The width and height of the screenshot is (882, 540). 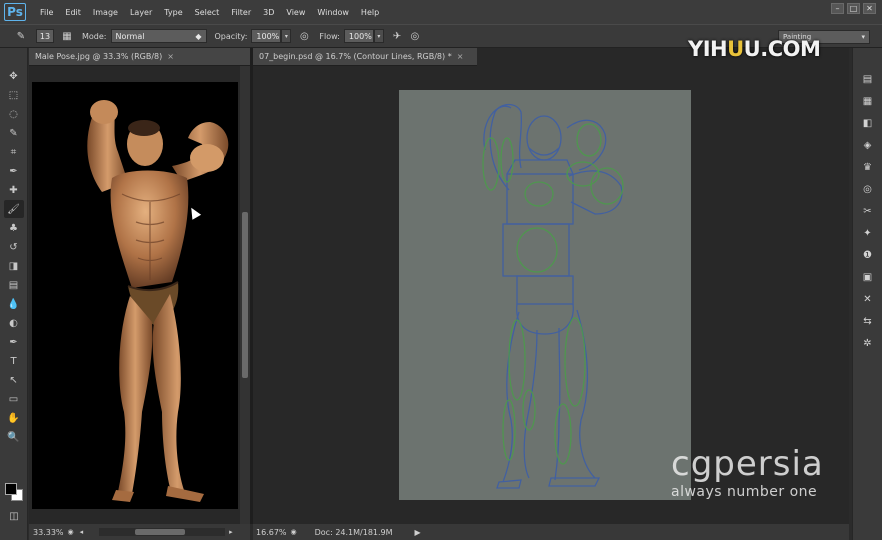 I want to click on menu-file: File, so click(x=46, y=12).